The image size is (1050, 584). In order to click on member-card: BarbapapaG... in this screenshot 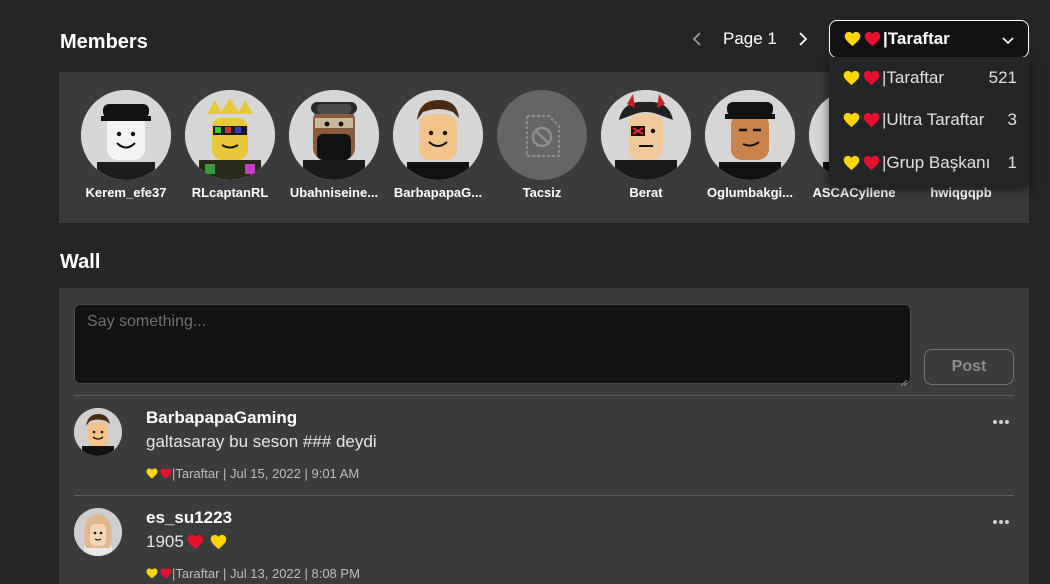, I will do `click(438, 145)`.